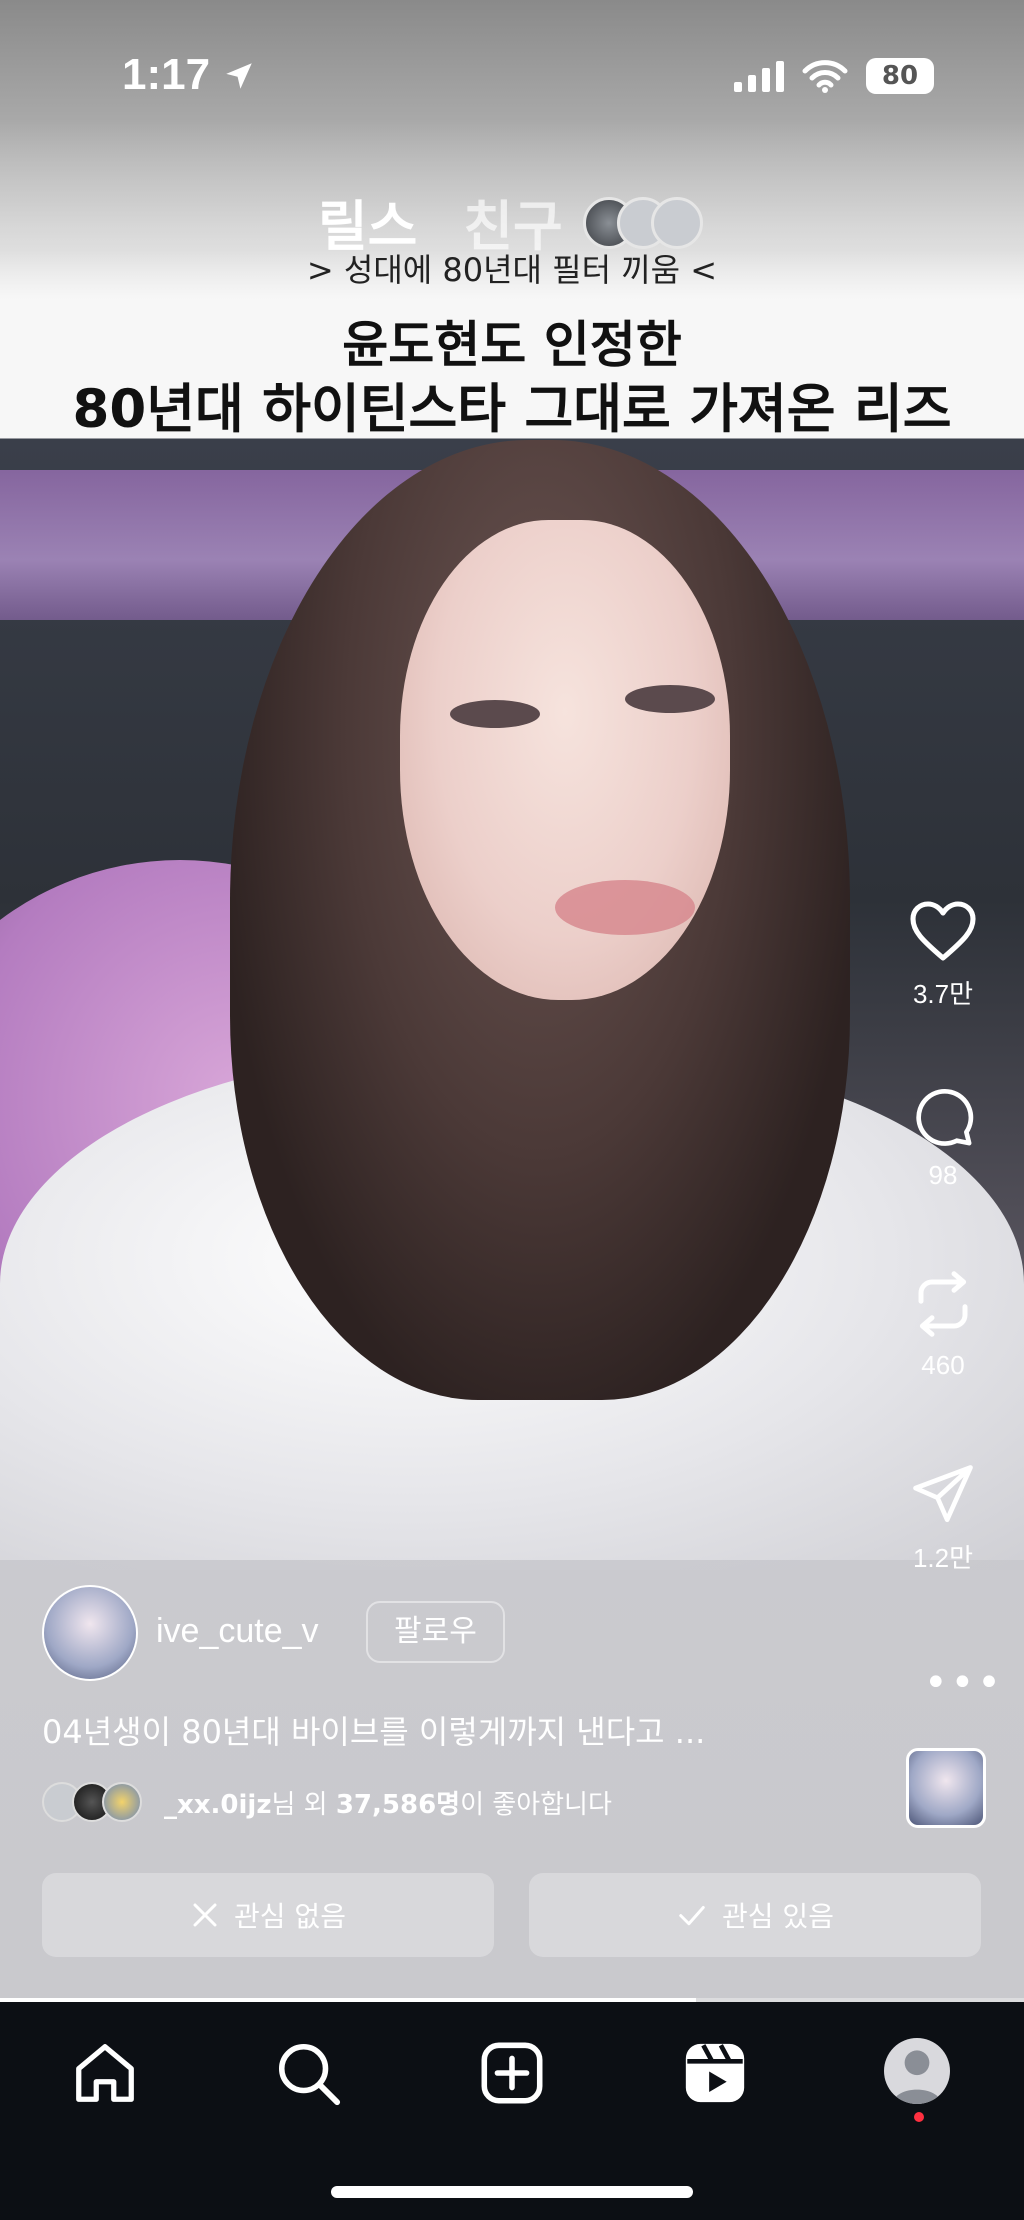  I want to click on profile-icon, so click(917, 2071).